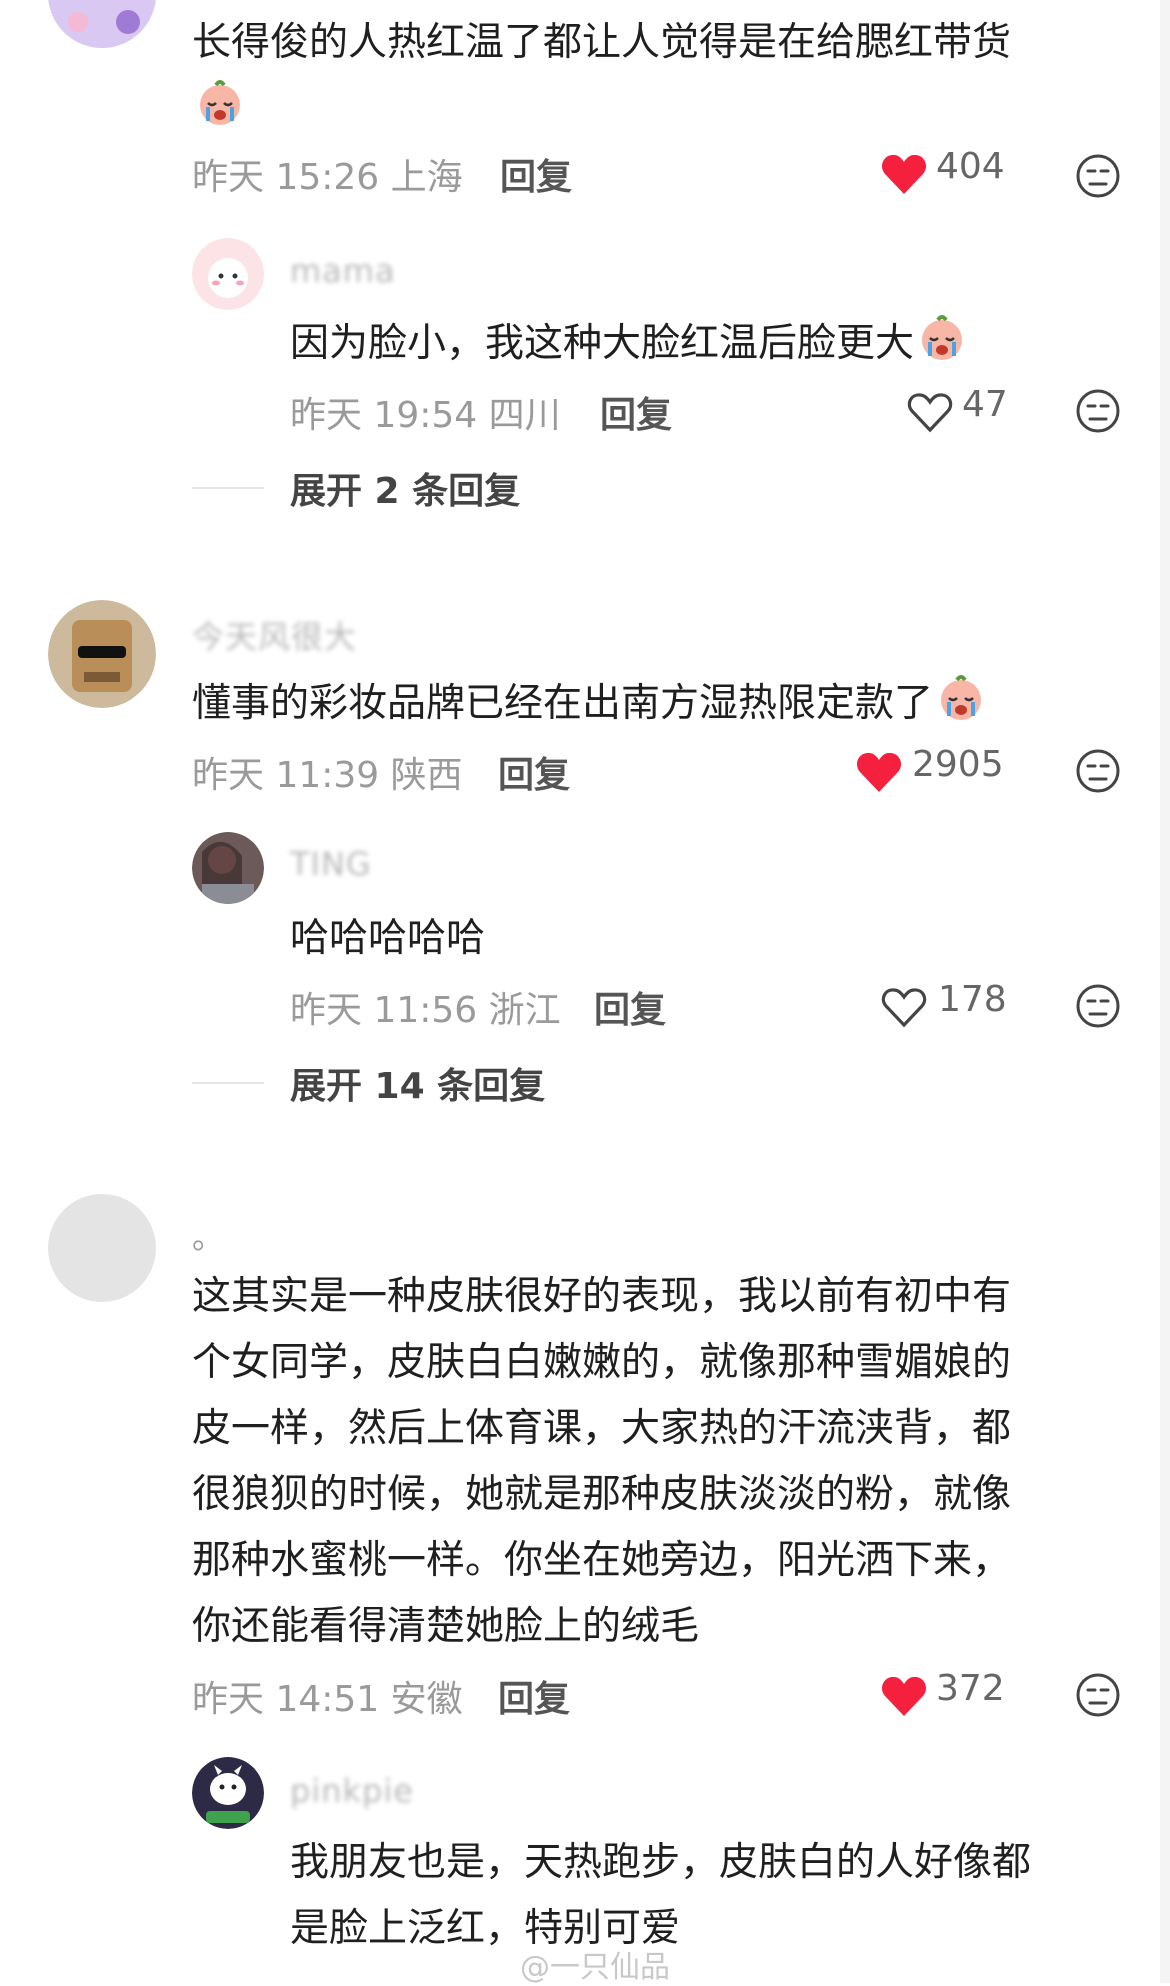 This screenshot has height=1986, width=1170. I want to click on like-count: 178, so click(972, 999).